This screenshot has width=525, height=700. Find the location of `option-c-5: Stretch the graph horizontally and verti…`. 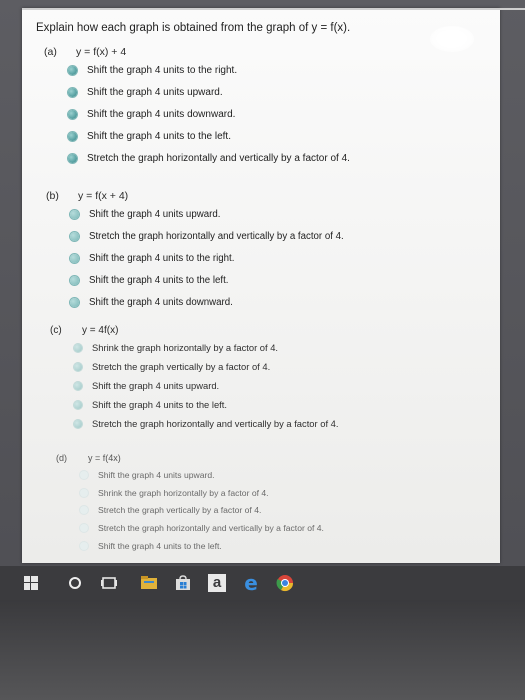

option-c-5: Stretch the graph horizontally and verti… is located at coordinates (206, 423).